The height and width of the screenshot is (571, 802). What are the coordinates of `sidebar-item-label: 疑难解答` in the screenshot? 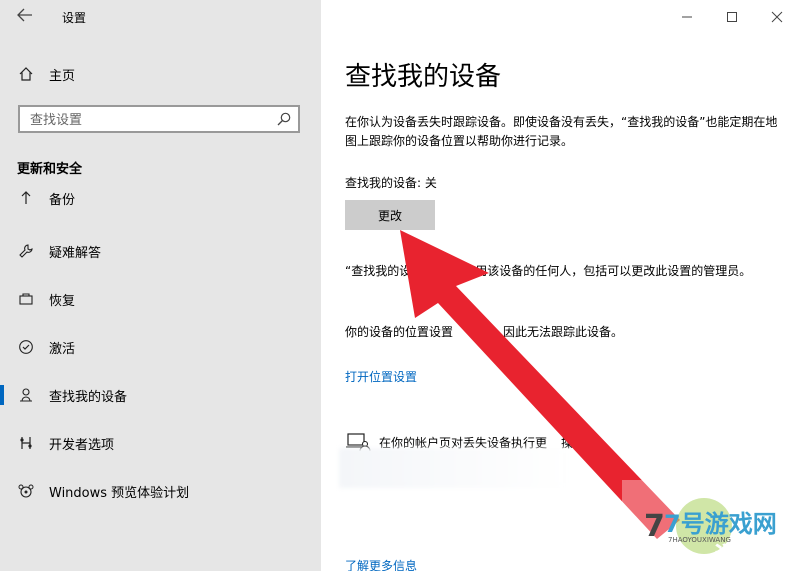 It's located at (75, 253).